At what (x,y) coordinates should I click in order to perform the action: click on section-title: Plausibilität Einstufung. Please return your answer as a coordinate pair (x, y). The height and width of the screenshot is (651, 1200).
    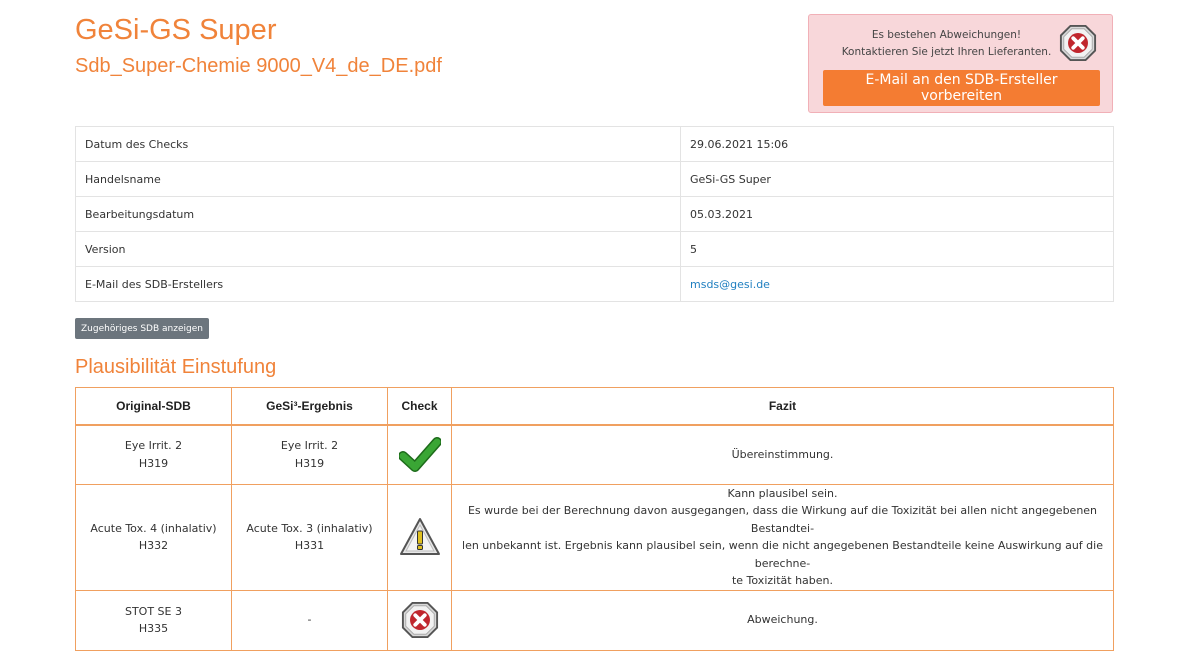
    Looking at the image, I should click on (176, 367).